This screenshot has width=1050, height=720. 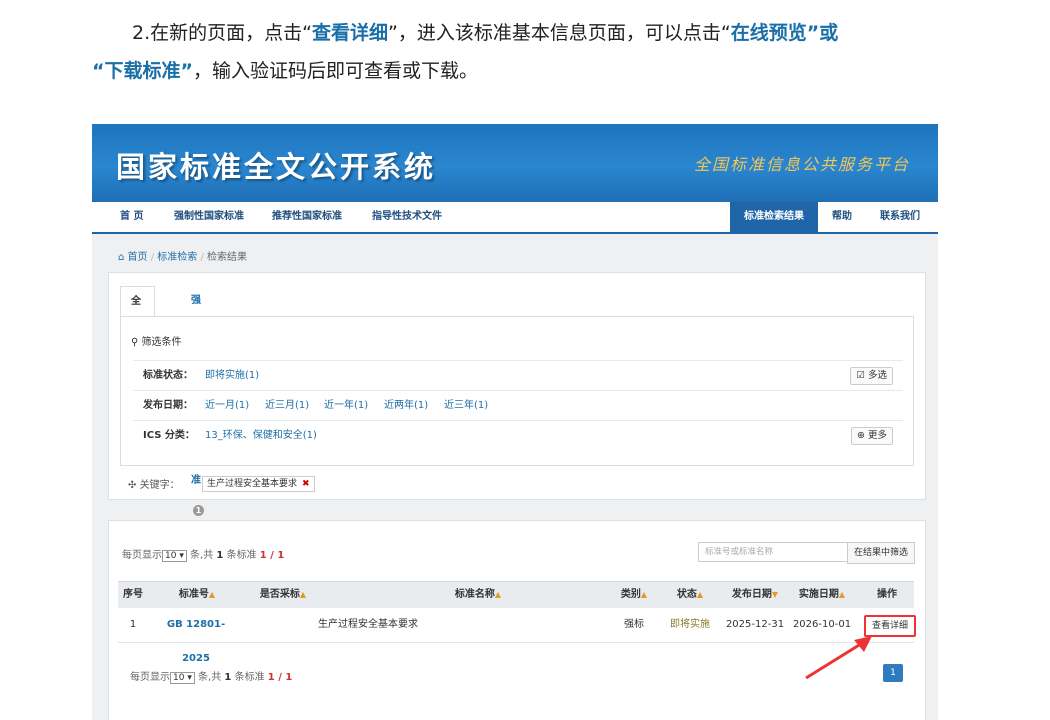 I want to click on page-size-select-top: 10 ▾, so click(x=174, y=556).